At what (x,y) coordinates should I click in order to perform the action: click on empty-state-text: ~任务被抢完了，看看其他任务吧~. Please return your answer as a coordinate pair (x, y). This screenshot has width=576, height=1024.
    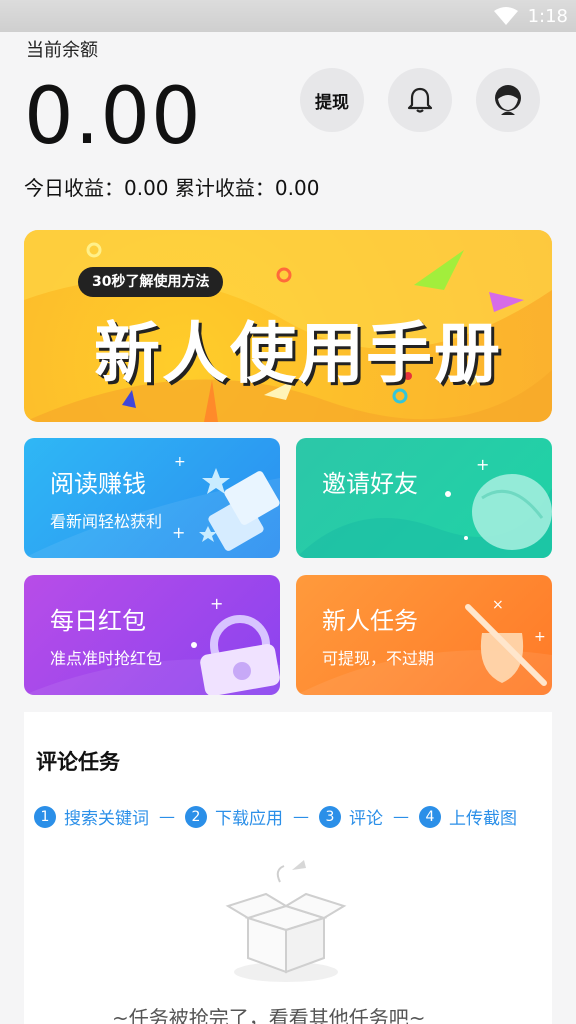
    Looking at the image, I should click on (269, 1015).